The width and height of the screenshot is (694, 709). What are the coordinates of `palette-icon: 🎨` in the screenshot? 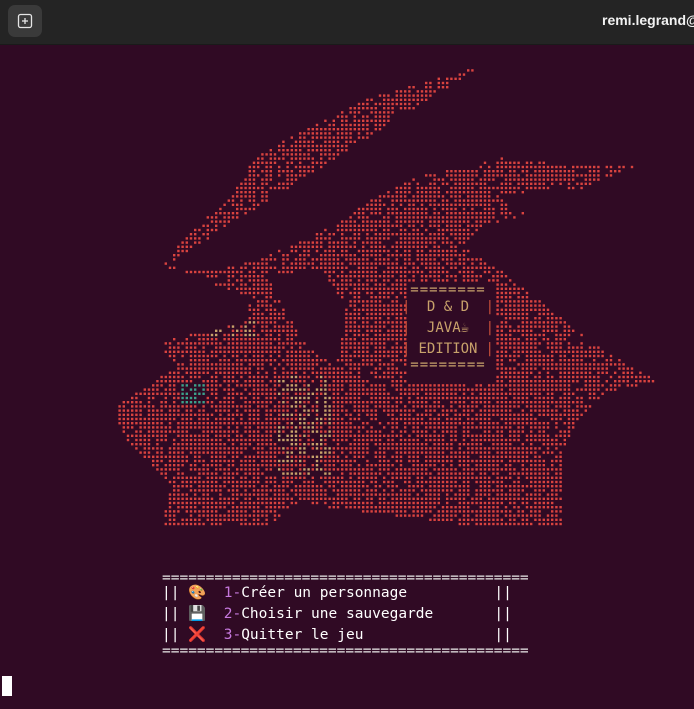 It's located at (197, 593).